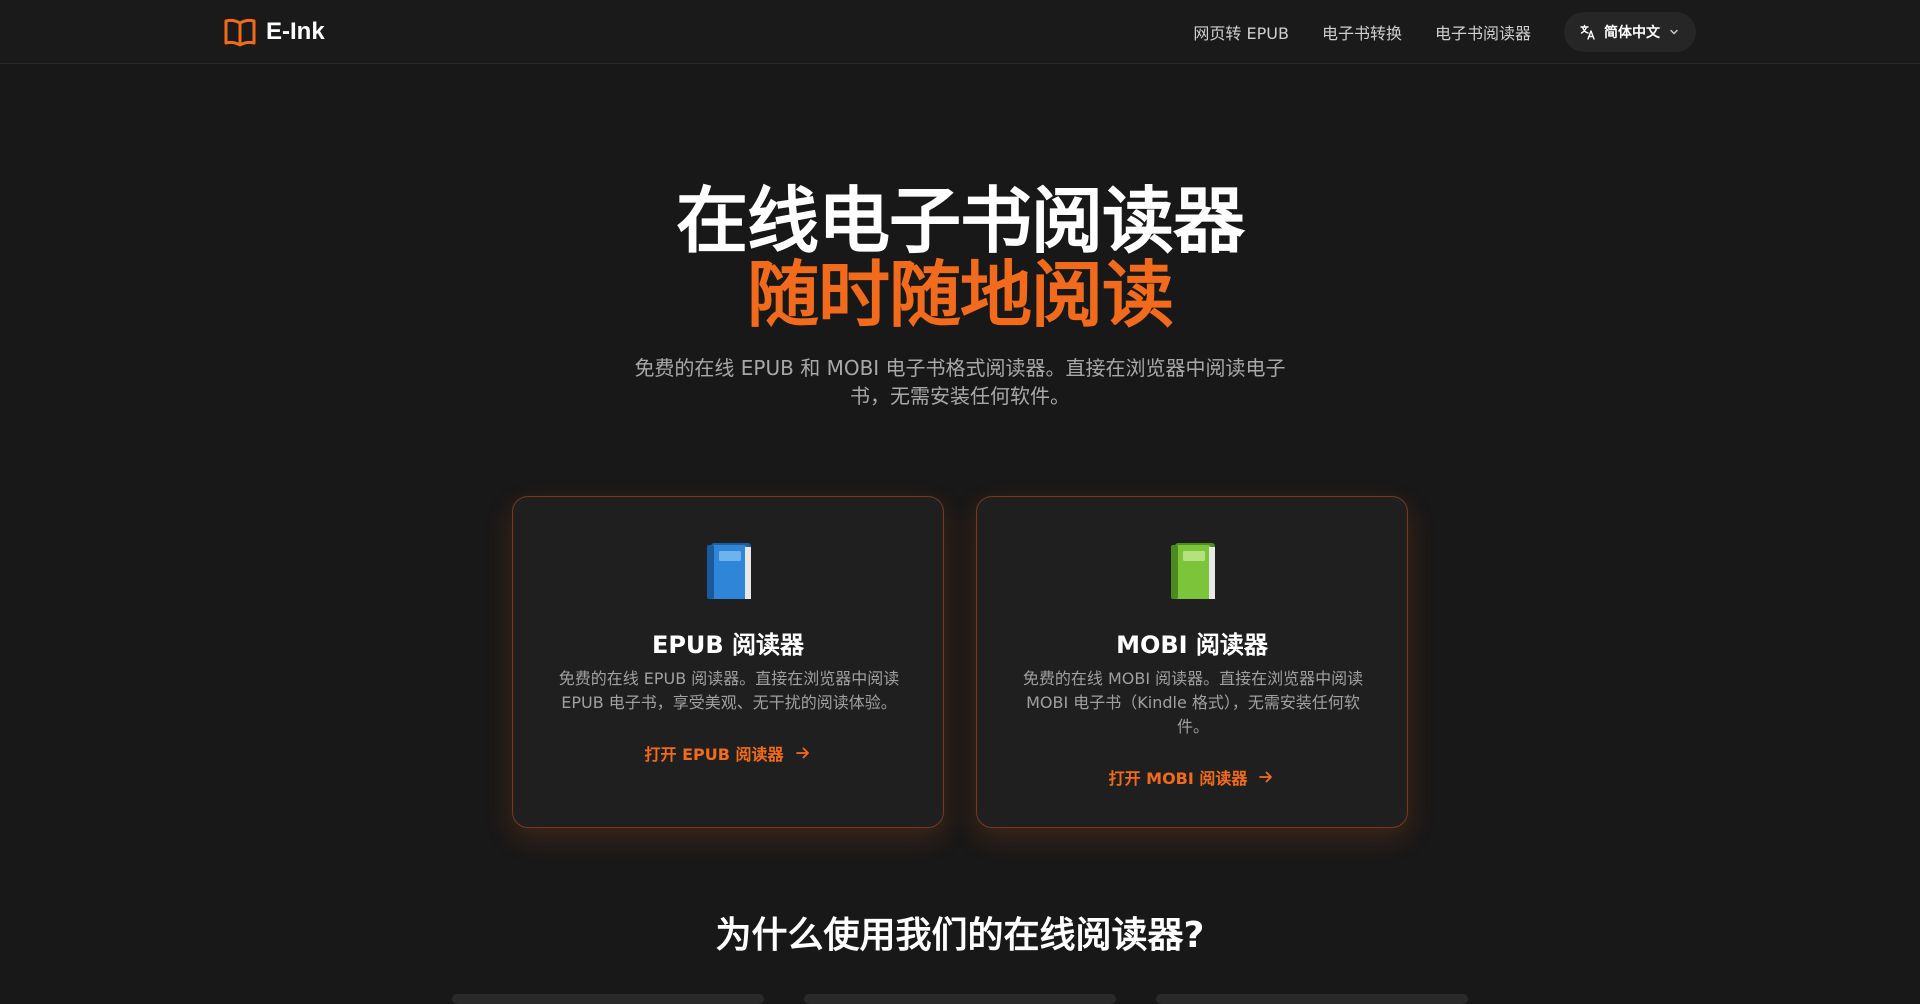 Image resolution: width=1920 pixels, height=1004 pixels. What do you see at coordinates (960, 32) in the screenshot?
I see `top-navigation-bar: E-Ink 网页转 EPUB 电子书转换 电子书阅读器 简体中文` at bounding box center [960, 32].